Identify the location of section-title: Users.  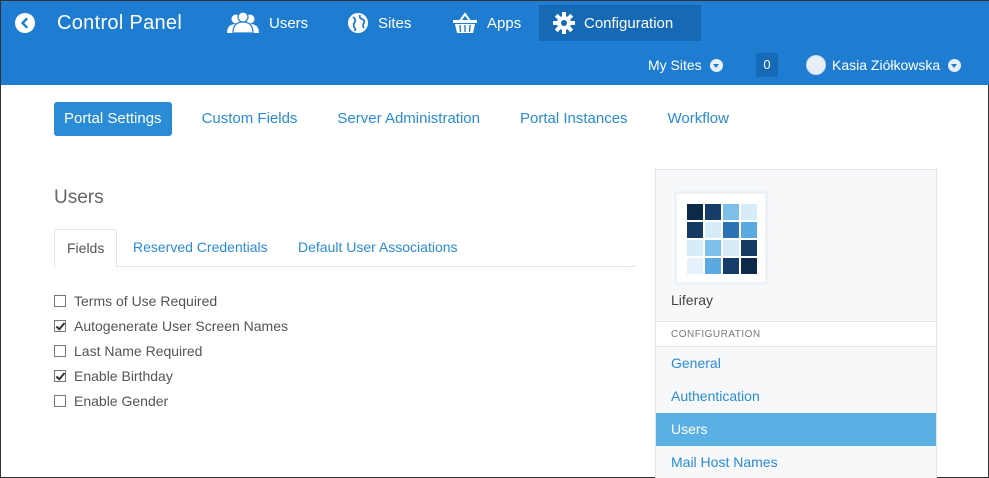
(79, 197).